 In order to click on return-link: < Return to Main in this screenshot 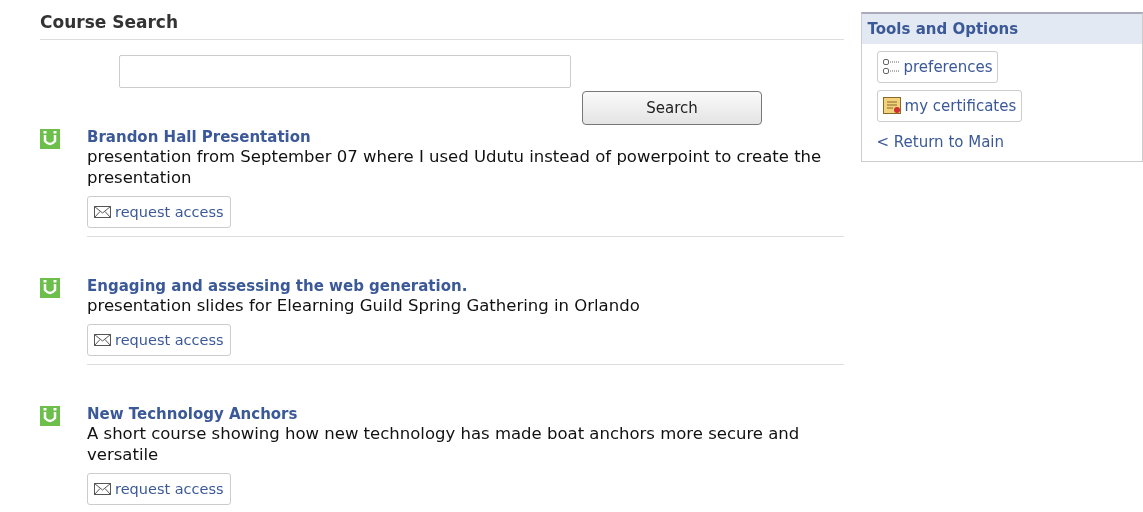, I will do `click(940, 140)`.